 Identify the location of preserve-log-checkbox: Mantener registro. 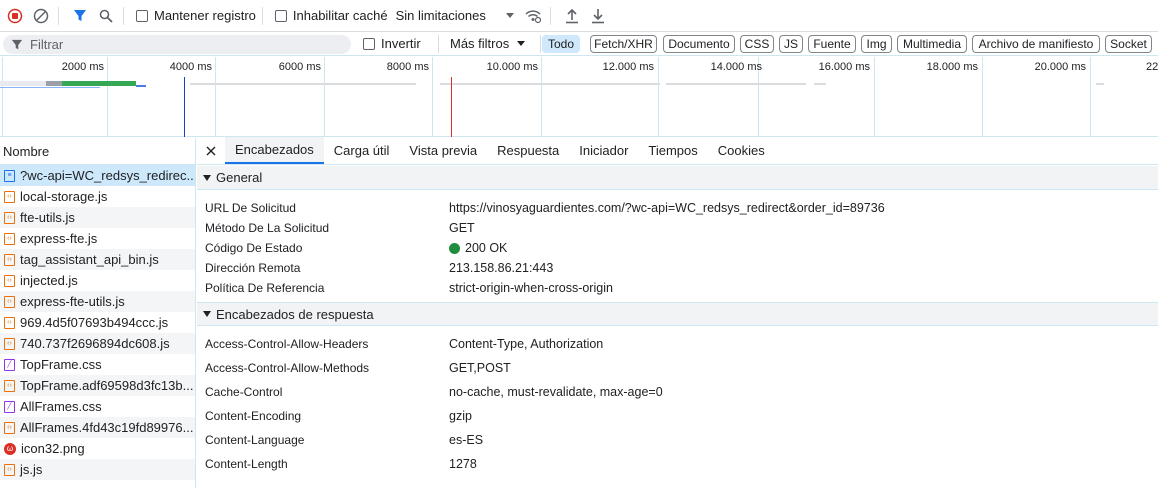
(196, 15).